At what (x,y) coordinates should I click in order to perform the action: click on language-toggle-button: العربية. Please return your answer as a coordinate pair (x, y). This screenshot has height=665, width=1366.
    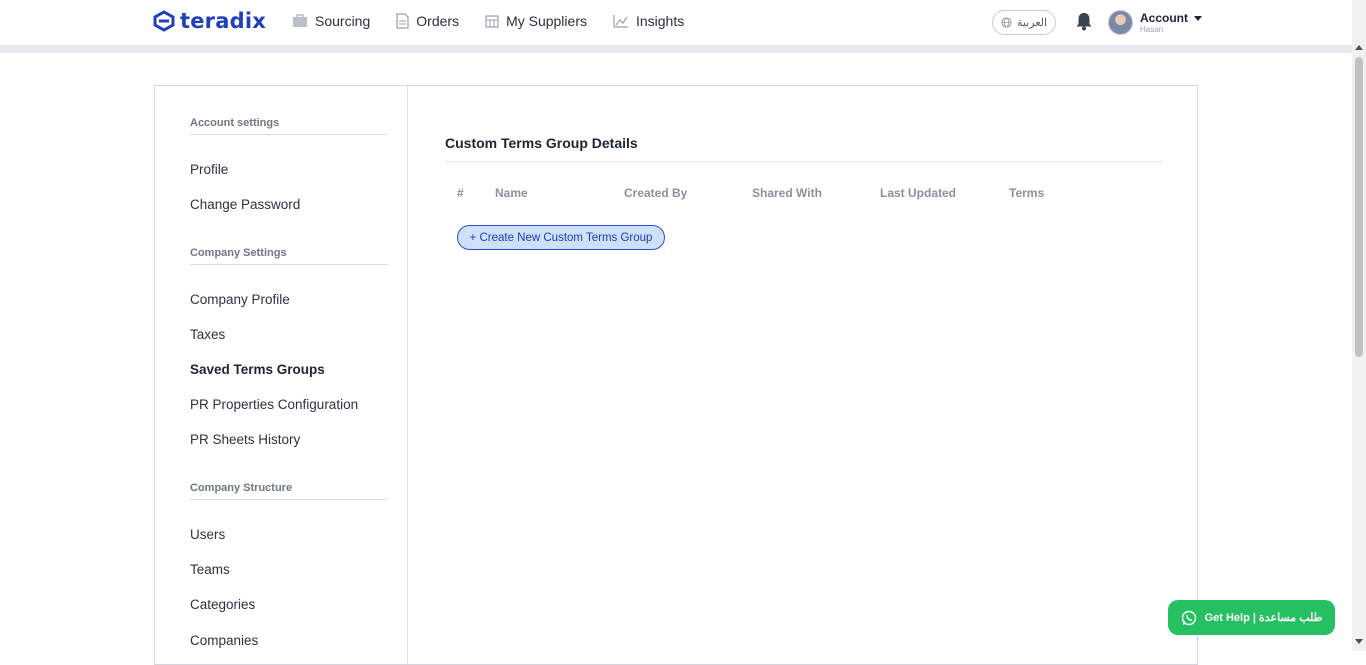
    Looking at the image, I should click on (1024, 22).